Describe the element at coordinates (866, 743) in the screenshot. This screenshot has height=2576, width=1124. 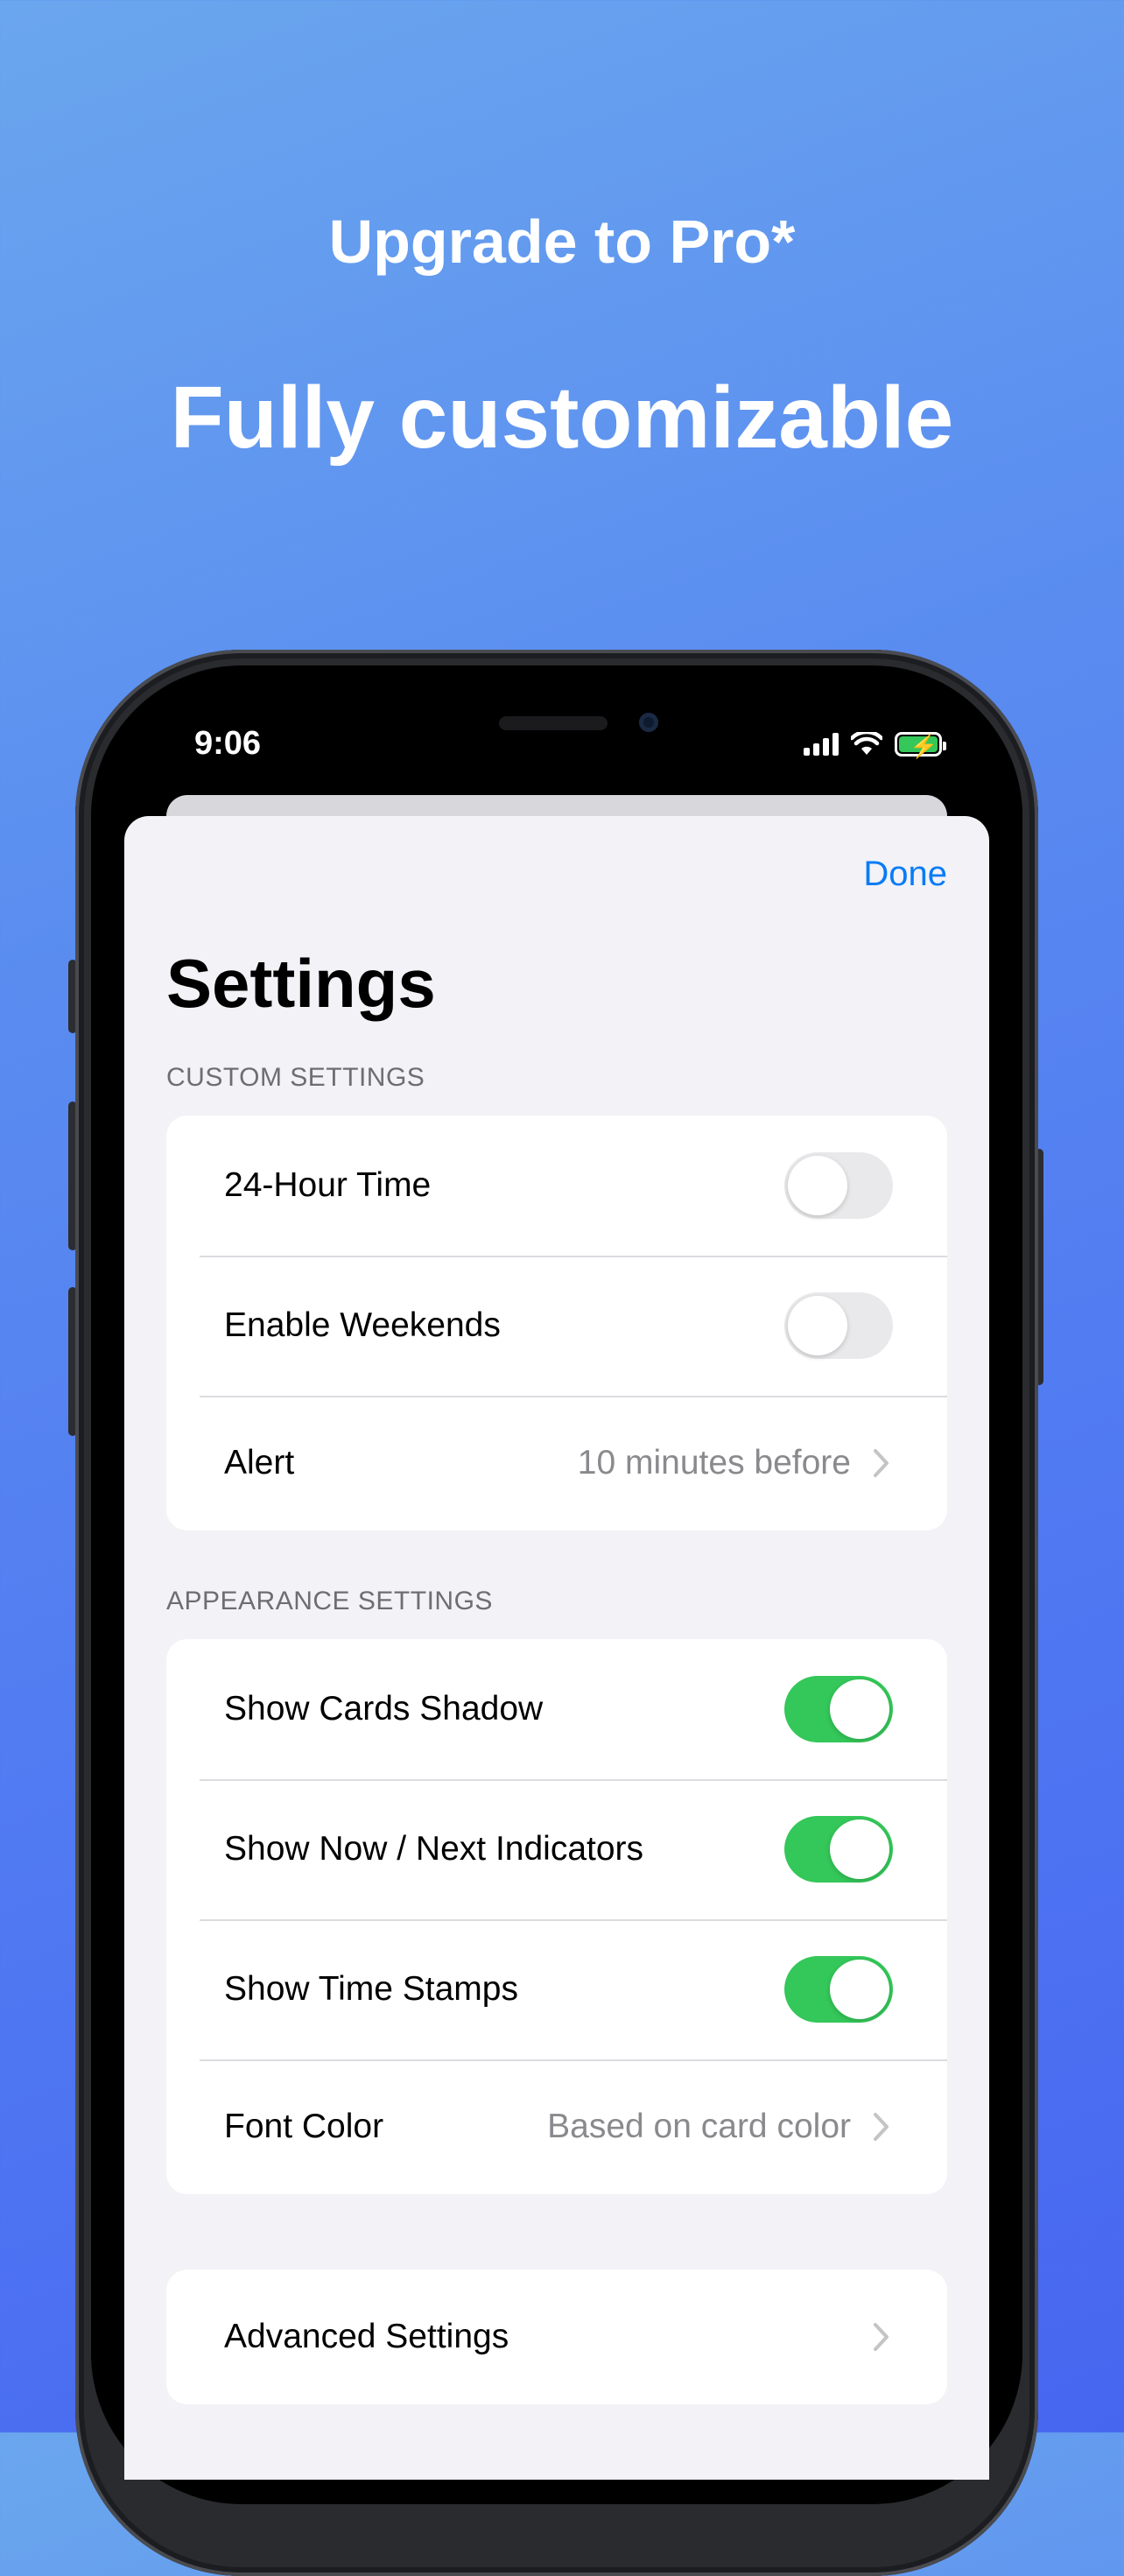
I see `wifi-icon` at that location.